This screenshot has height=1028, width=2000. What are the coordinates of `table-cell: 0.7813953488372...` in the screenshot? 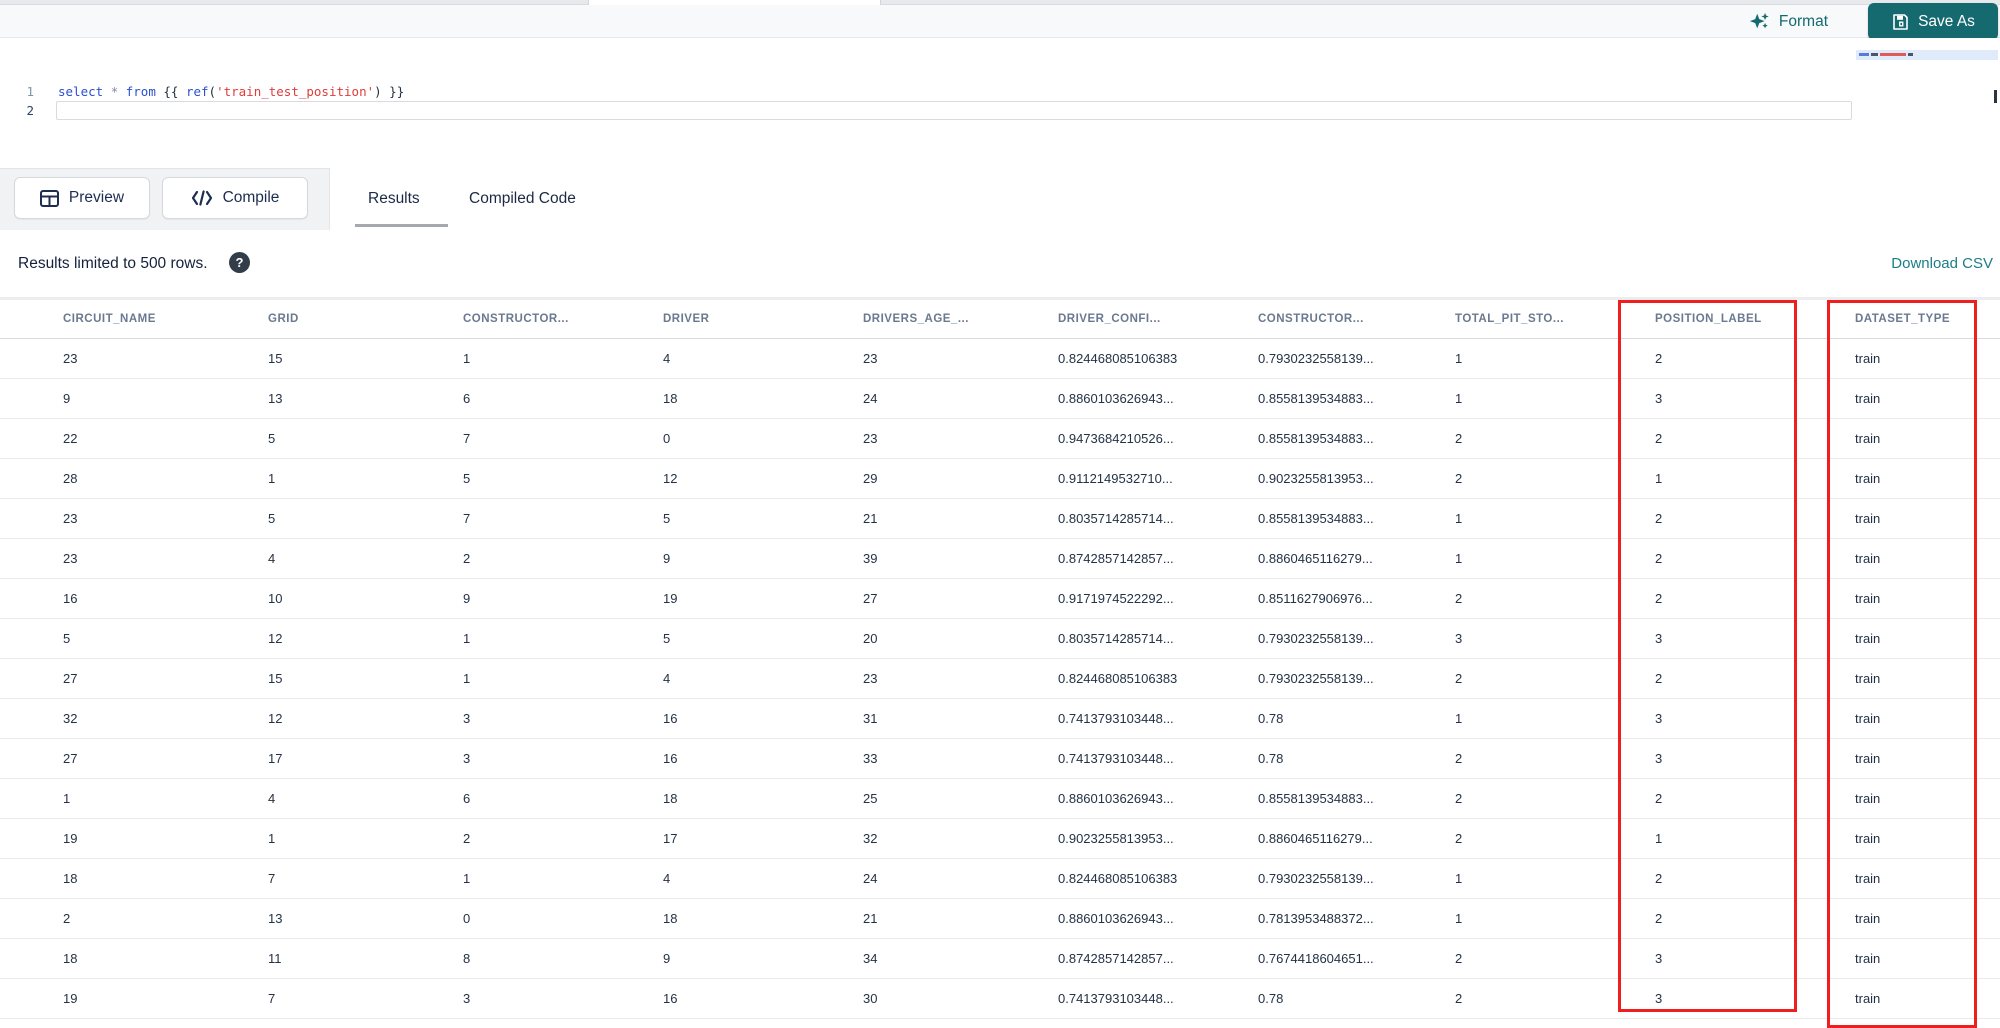 It's located at (1293, 918).